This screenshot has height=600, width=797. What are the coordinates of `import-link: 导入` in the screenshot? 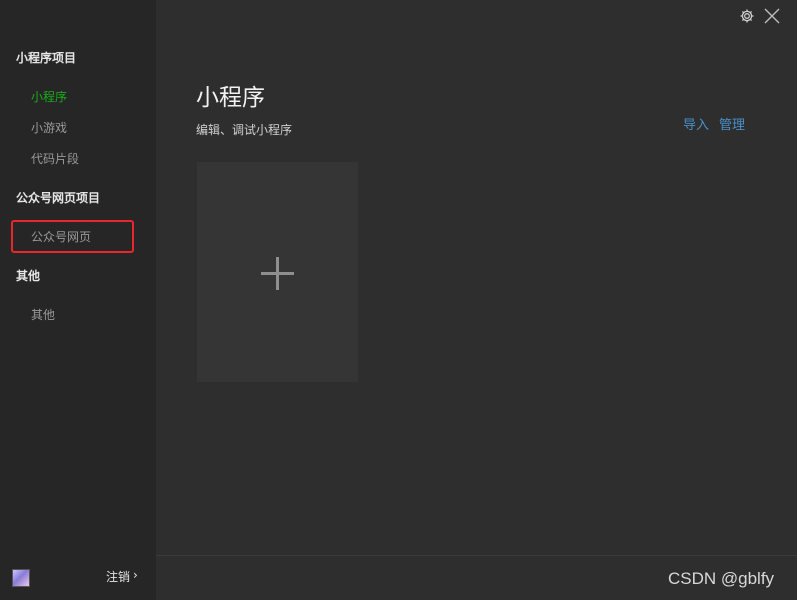 It's located at (696, 123).